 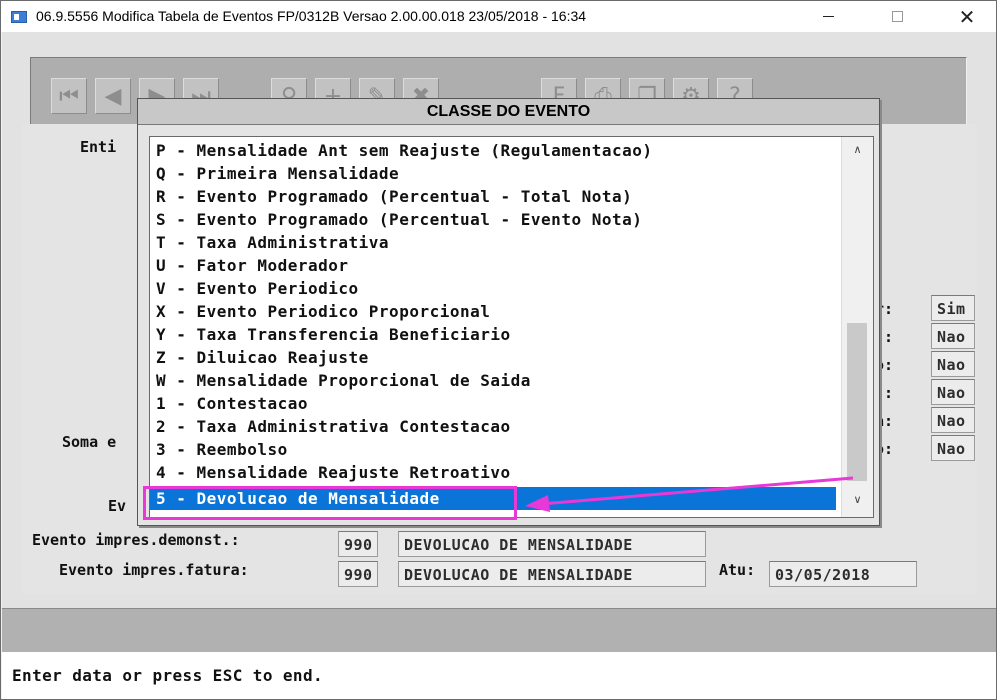 I want to click on maximize-button, so click(x=897, y=16).